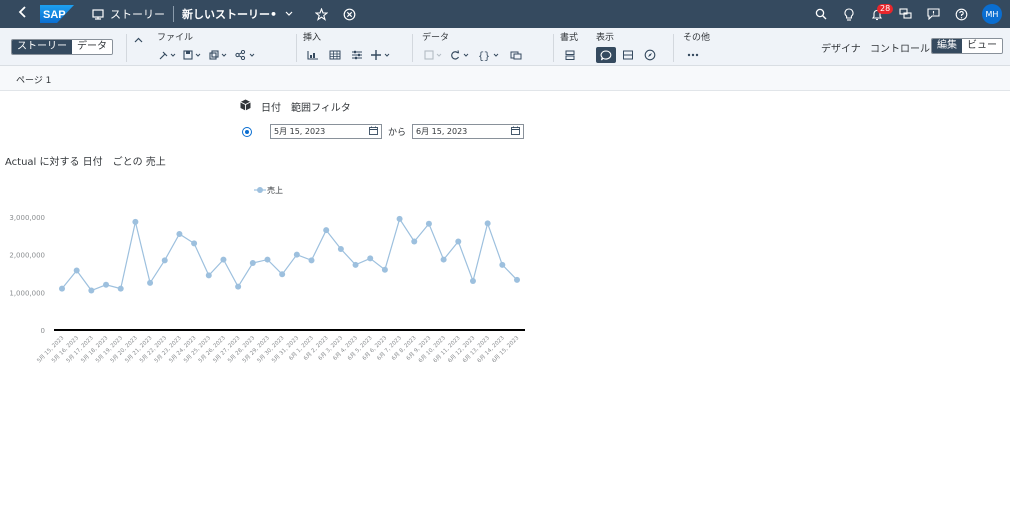 The image size is (1010, 531). I want to click on user-avatar: MH, so click(992, 14).